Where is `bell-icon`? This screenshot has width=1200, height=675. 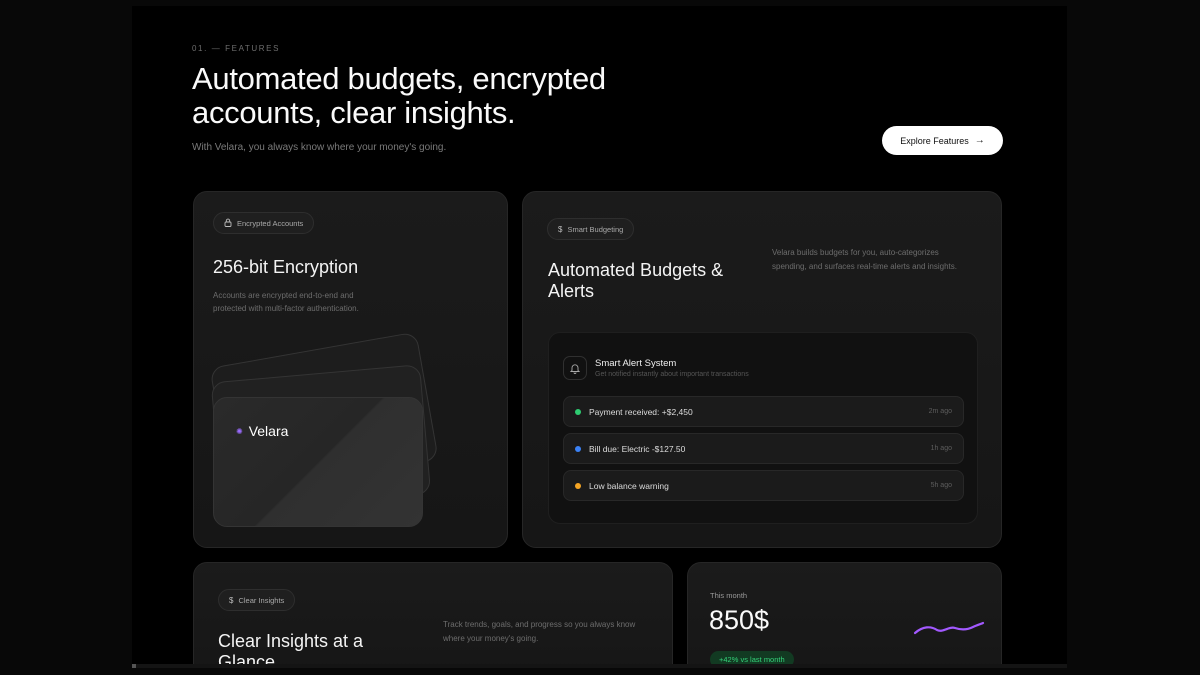
bell-icon is located at coordinates (575, 368).